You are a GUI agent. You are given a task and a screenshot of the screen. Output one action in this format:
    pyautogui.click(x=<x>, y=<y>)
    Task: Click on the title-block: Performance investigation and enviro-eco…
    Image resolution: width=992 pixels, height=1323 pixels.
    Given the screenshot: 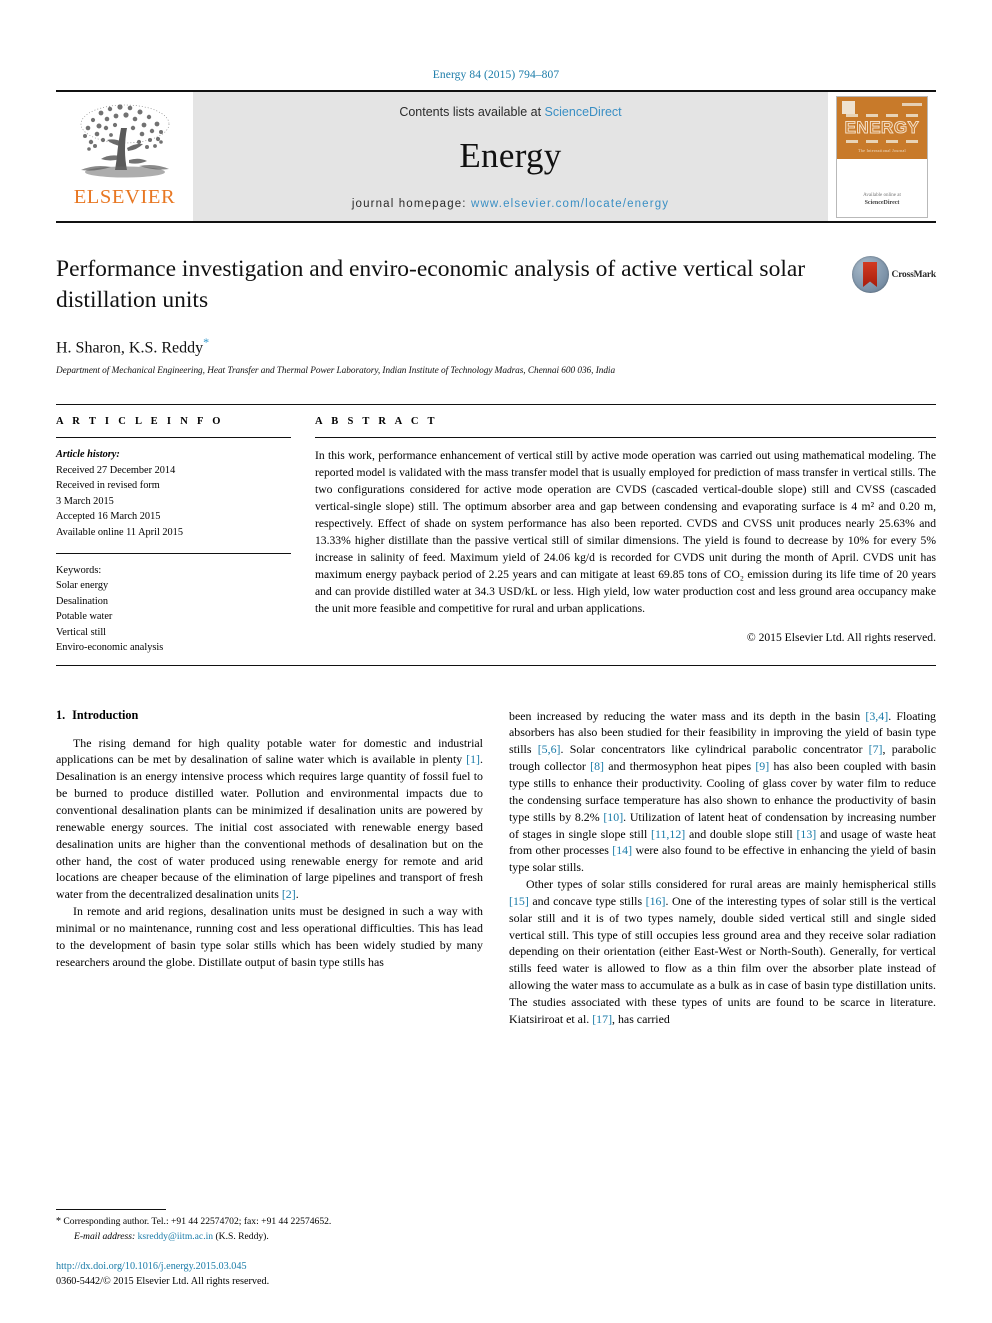 What is the action you would take?
    pyautogui.click(x=496, y=315)
    